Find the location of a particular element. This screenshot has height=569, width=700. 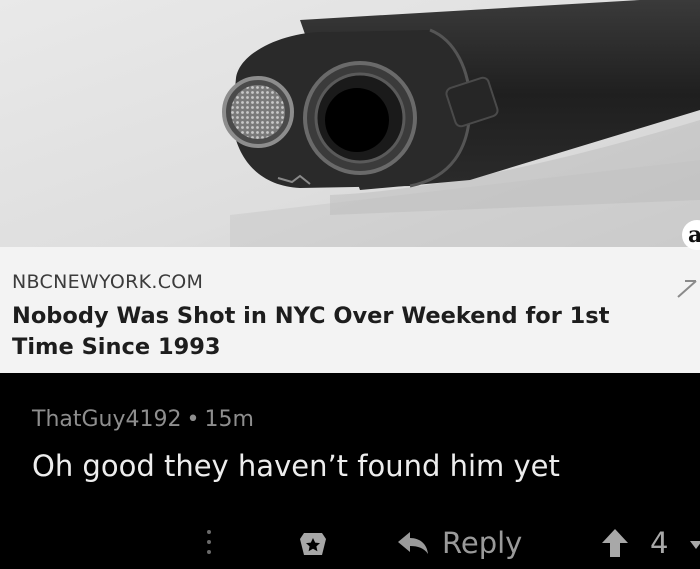

reply-label: Reply is located at coordinates (482, 543).